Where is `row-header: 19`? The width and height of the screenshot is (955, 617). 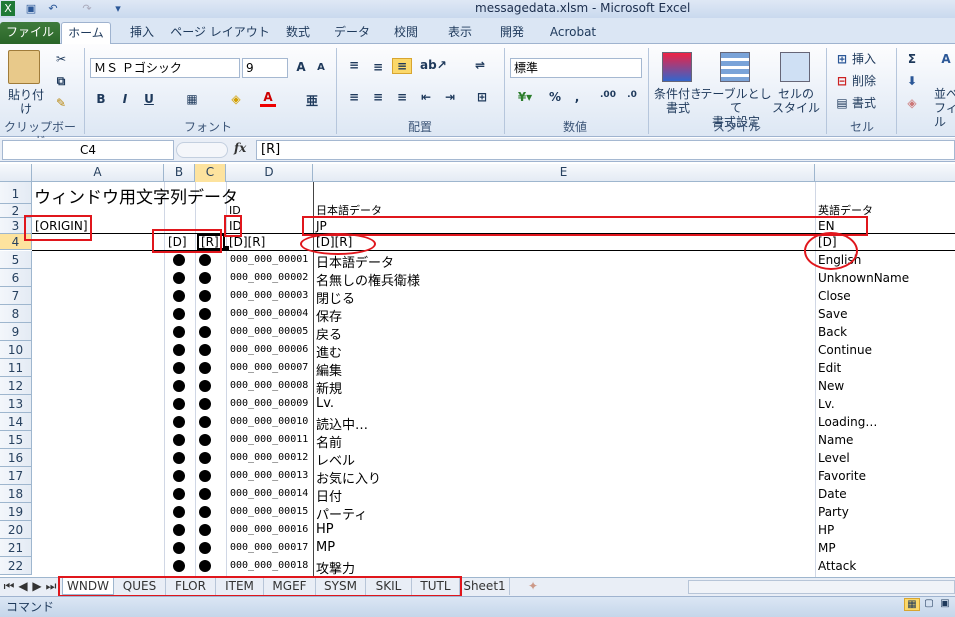
row-header: 19 is located at coordinates (16, 512).